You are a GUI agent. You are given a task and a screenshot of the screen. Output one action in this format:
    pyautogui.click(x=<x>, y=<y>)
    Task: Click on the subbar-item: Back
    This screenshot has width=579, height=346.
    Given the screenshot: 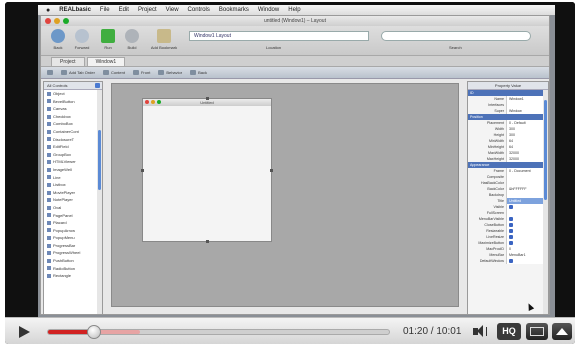 What is the action you would take?
    pyautogui.click(x=198, y=72)
    